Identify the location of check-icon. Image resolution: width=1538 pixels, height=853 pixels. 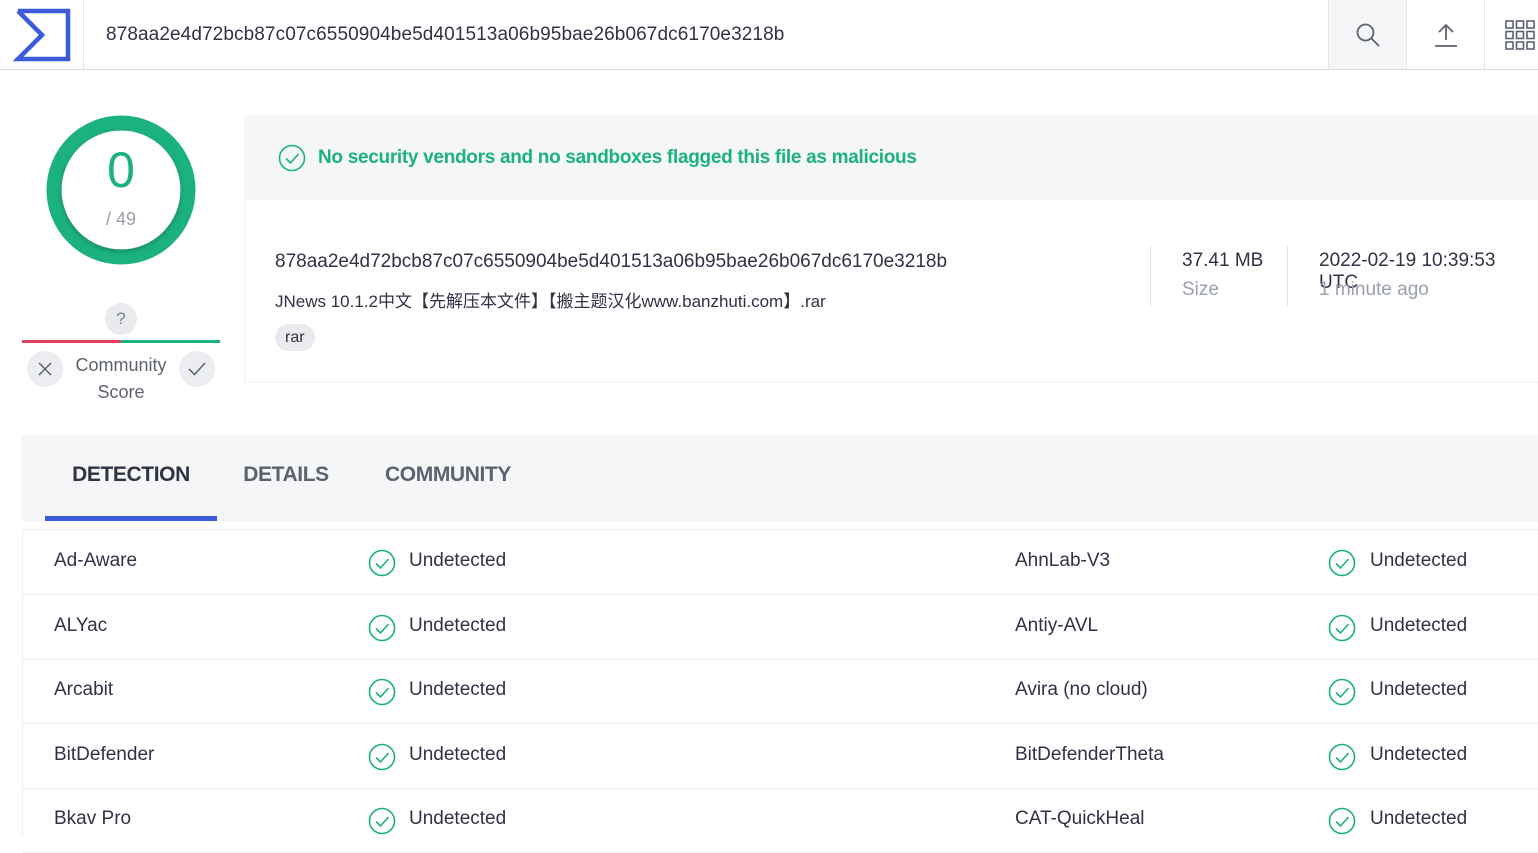
(197, 369).